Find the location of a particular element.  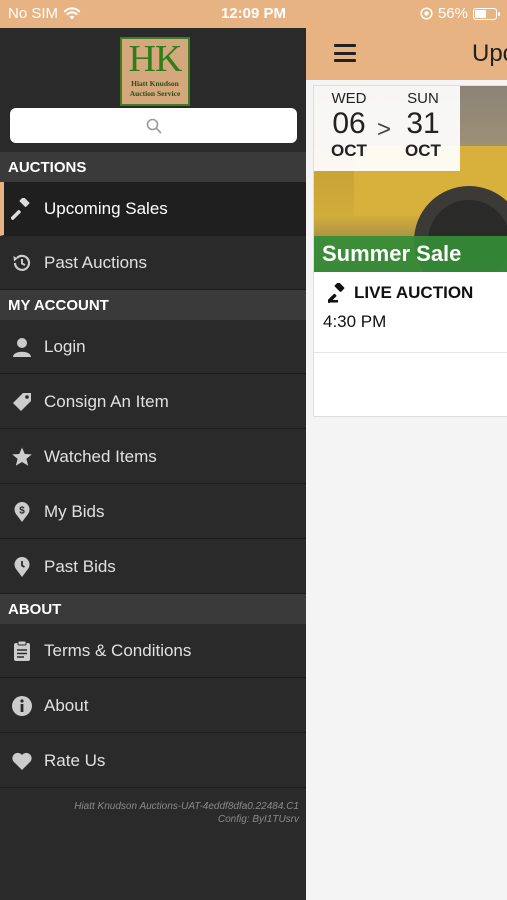

history-icon is located at coordinates (22, 263).